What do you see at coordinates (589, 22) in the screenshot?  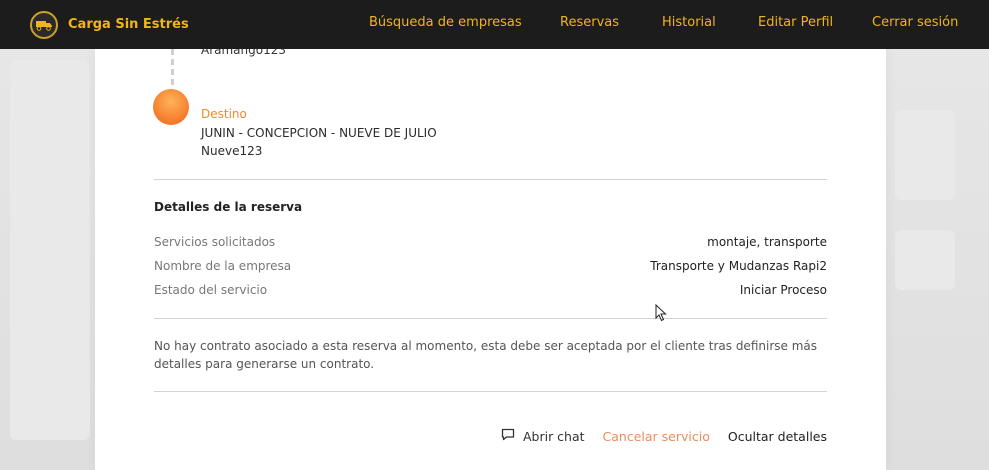 I see `nav-link-reservas: Reservas` at bounding box center [589, 22].